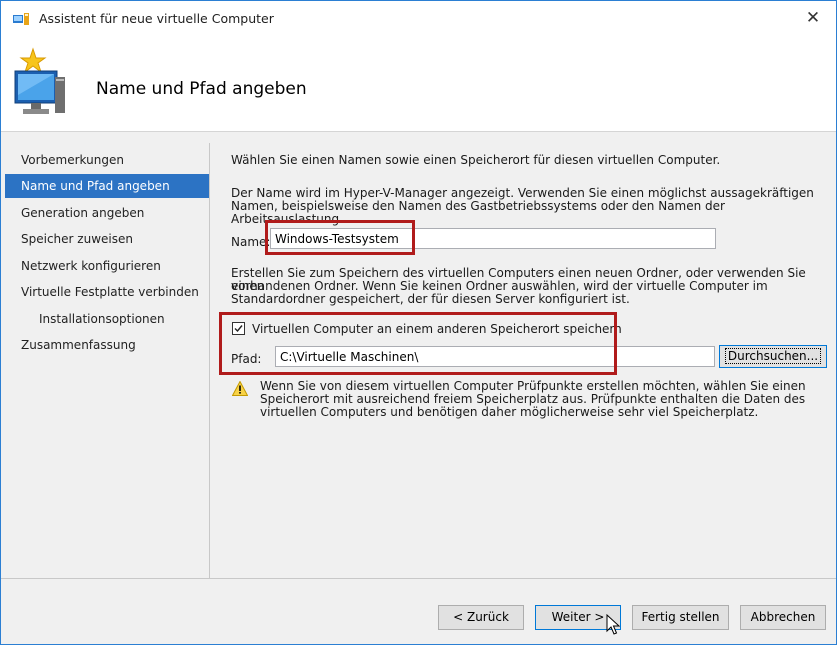 Image resolution: width=837 pixels, height=645 pixels. I want to click on back-button: < Zurück, so click(481, 617).